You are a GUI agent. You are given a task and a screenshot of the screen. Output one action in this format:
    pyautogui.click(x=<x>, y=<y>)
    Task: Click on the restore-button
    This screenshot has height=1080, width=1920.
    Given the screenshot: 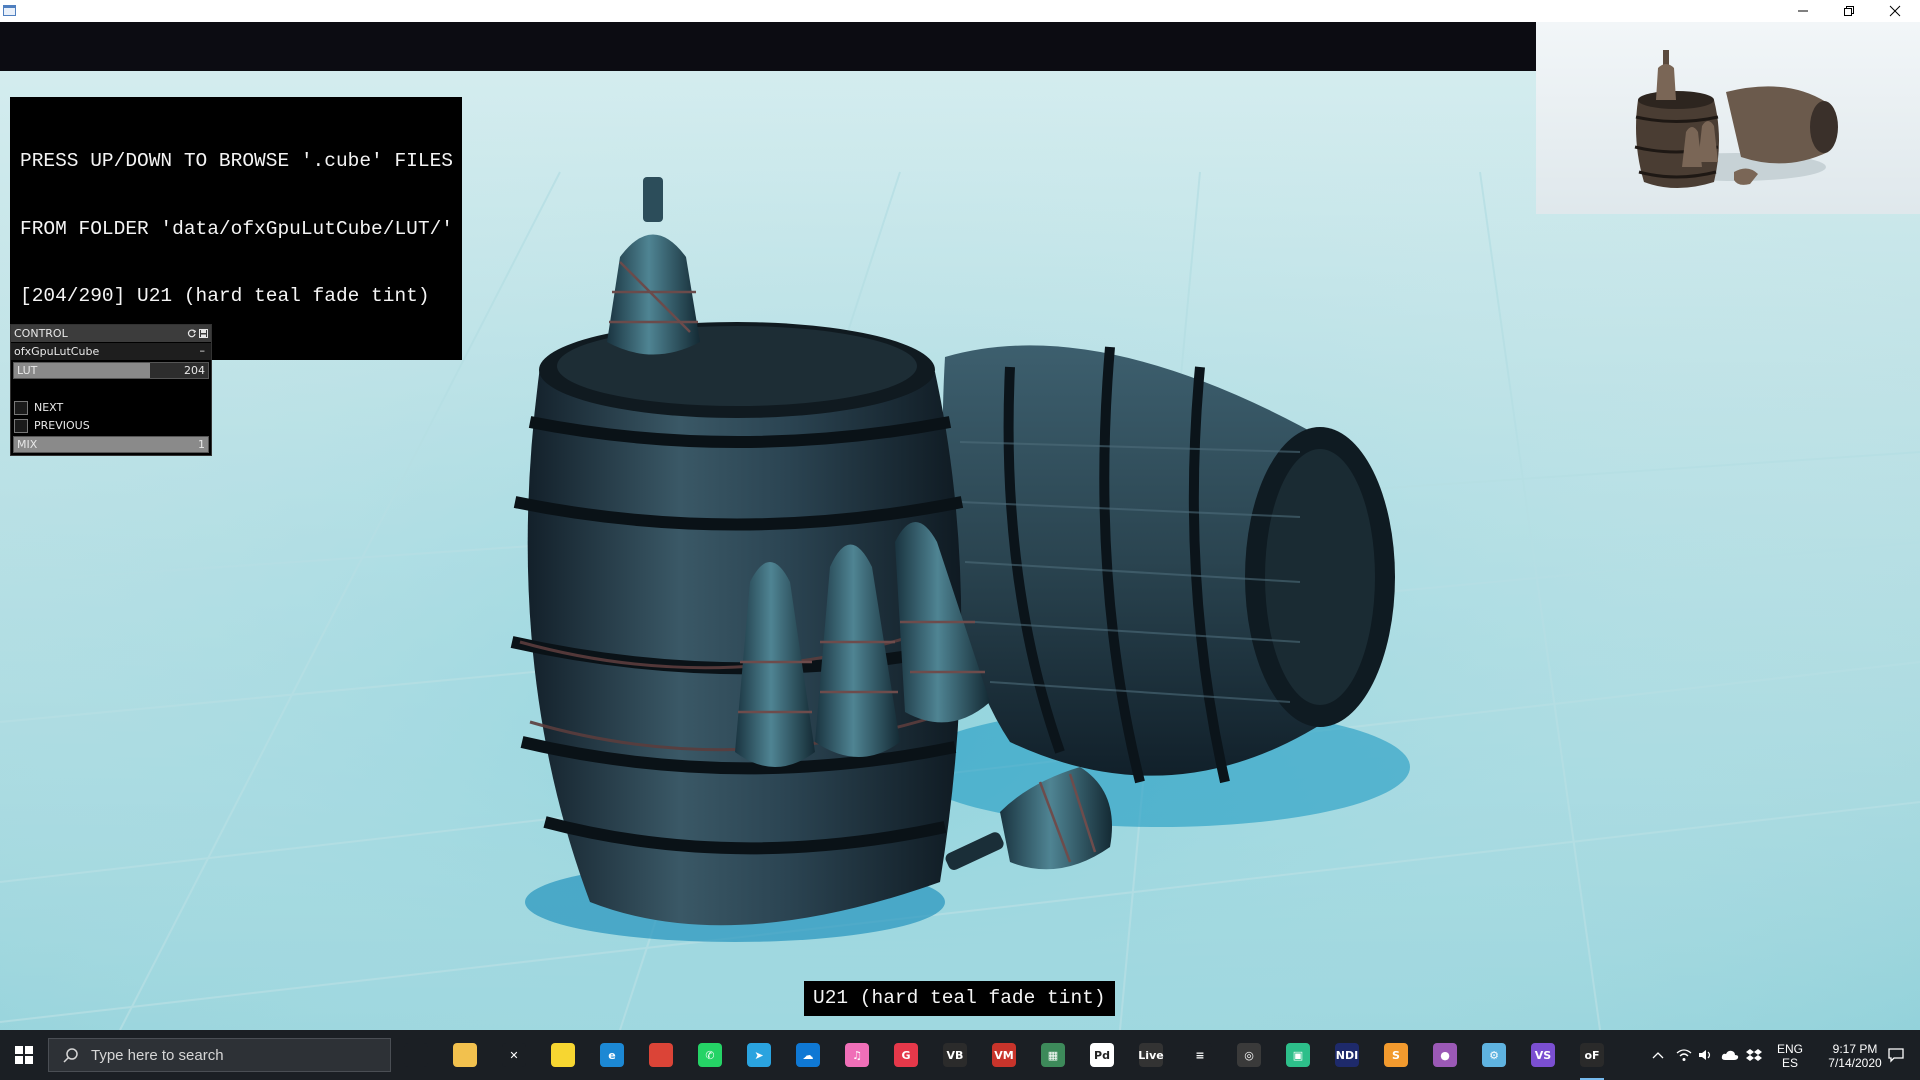 What is the action you would take?
    pyautogui.click(x=1849, y=11)
    